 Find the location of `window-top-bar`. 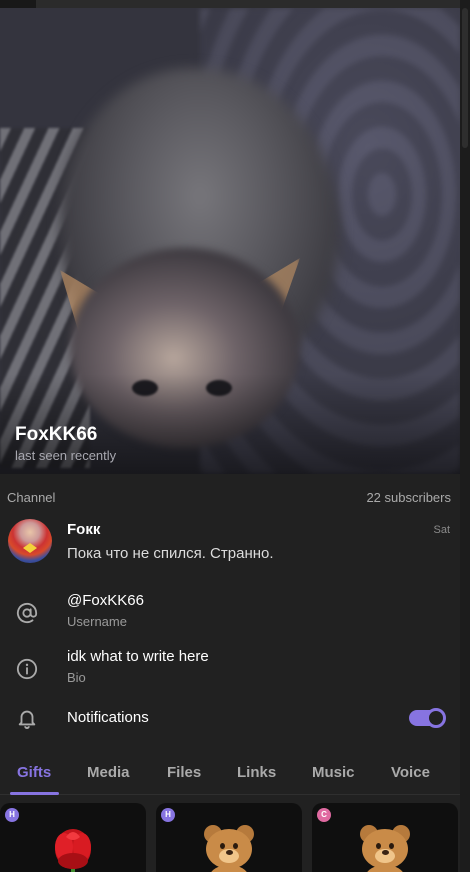

window-top-bar is located at coordinates (235, 4).